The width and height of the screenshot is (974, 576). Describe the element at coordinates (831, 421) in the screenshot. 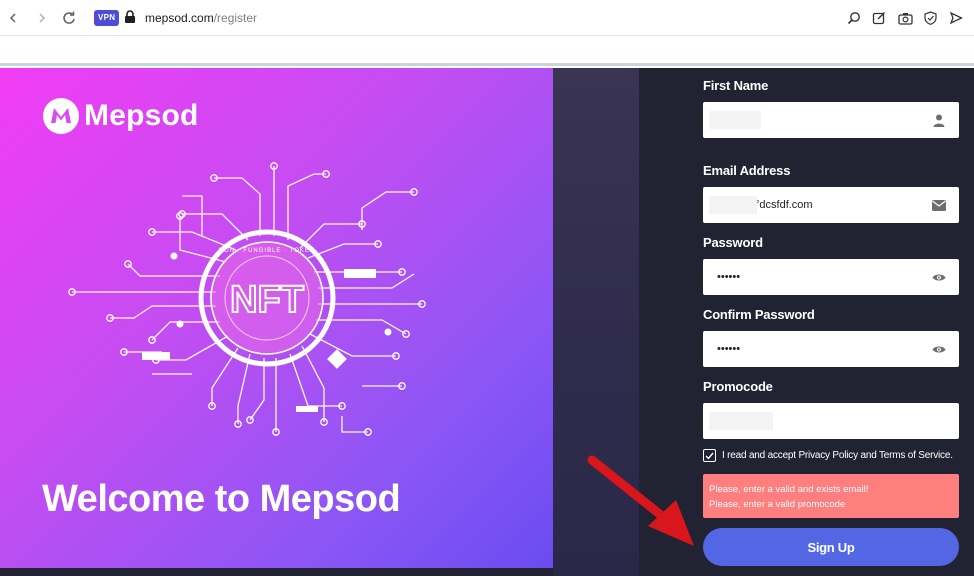

I see `promocode-field` at that location.